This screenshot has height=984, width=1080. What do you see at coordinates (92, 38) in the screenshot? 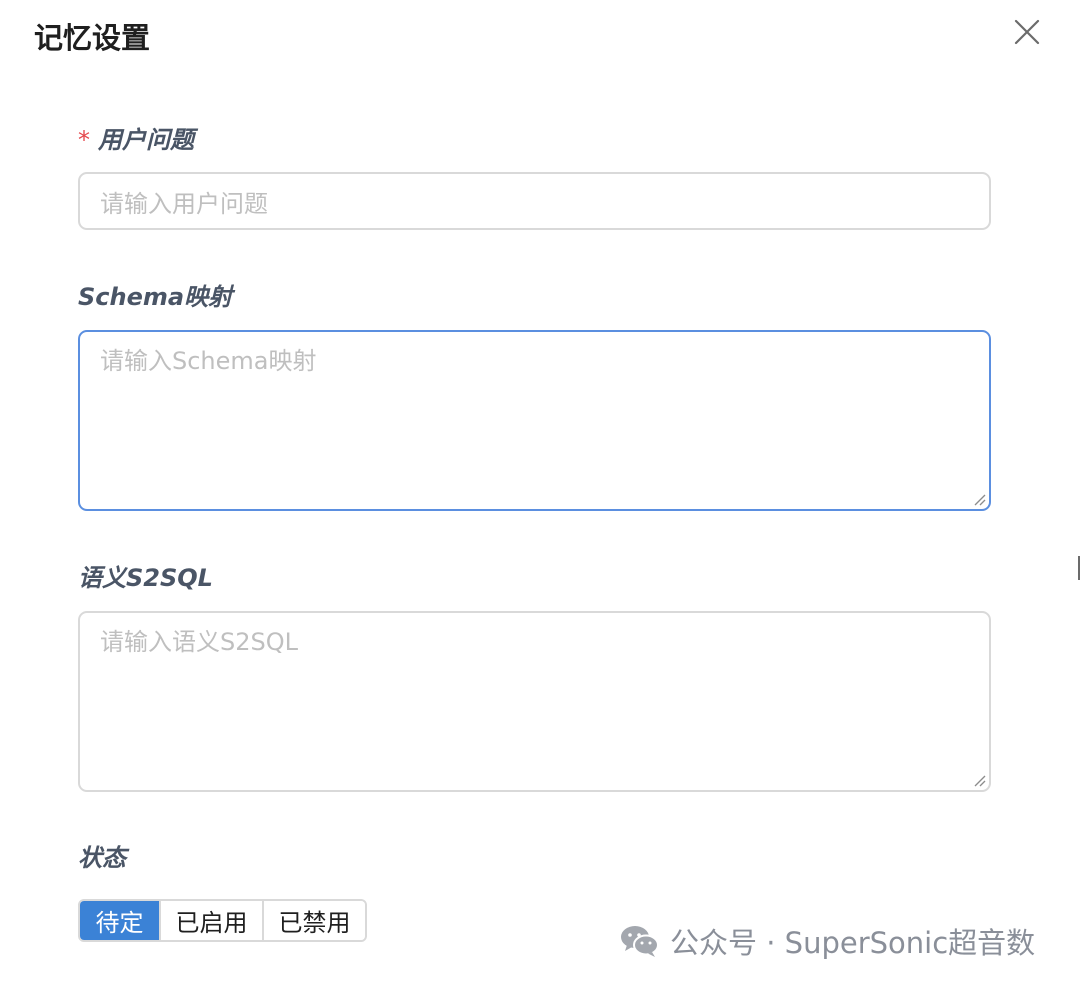
I see `dialog-title: 记忆设置` at bounding box center [92, 38].